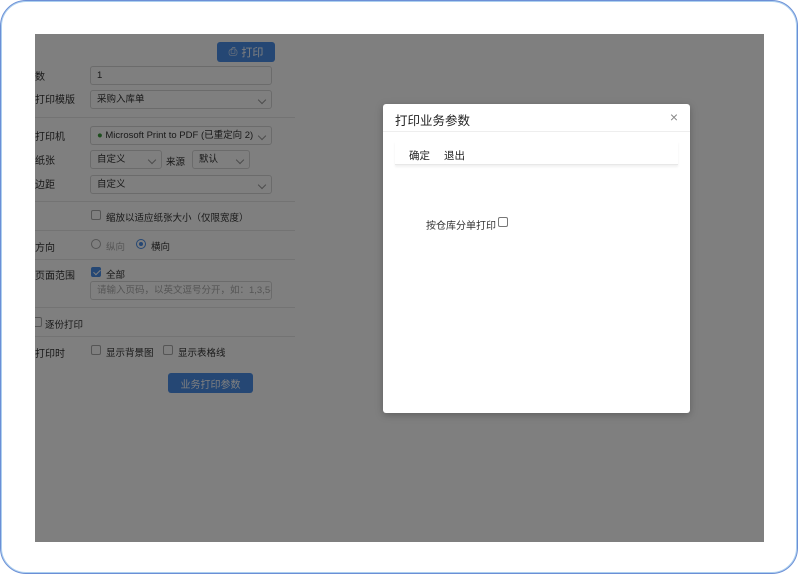  Describe the element at coordinates (503, 222) in the screenshot. I see `split-by-warehouse-checkbox` at that location.